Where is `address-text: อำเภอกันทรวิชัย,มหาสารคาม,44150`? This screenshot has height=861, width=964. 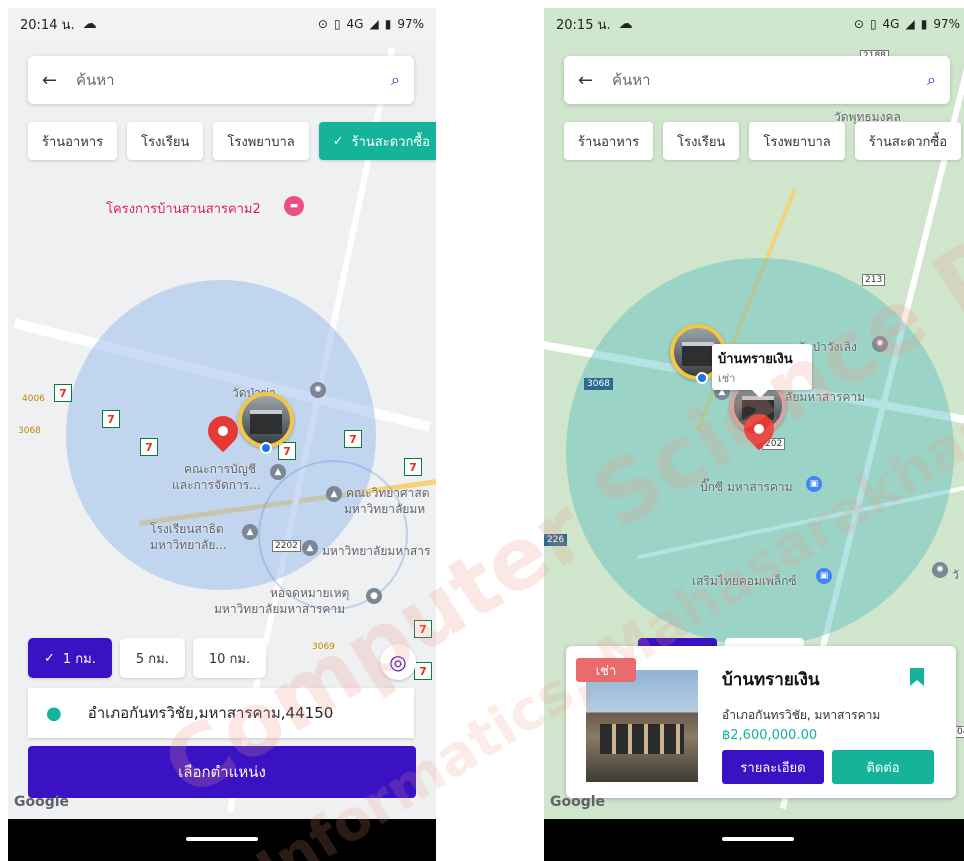 address-text: อำเภอกันทรวิชัย,มหาสารคาม,44150 is located at coordinates (210, 713).